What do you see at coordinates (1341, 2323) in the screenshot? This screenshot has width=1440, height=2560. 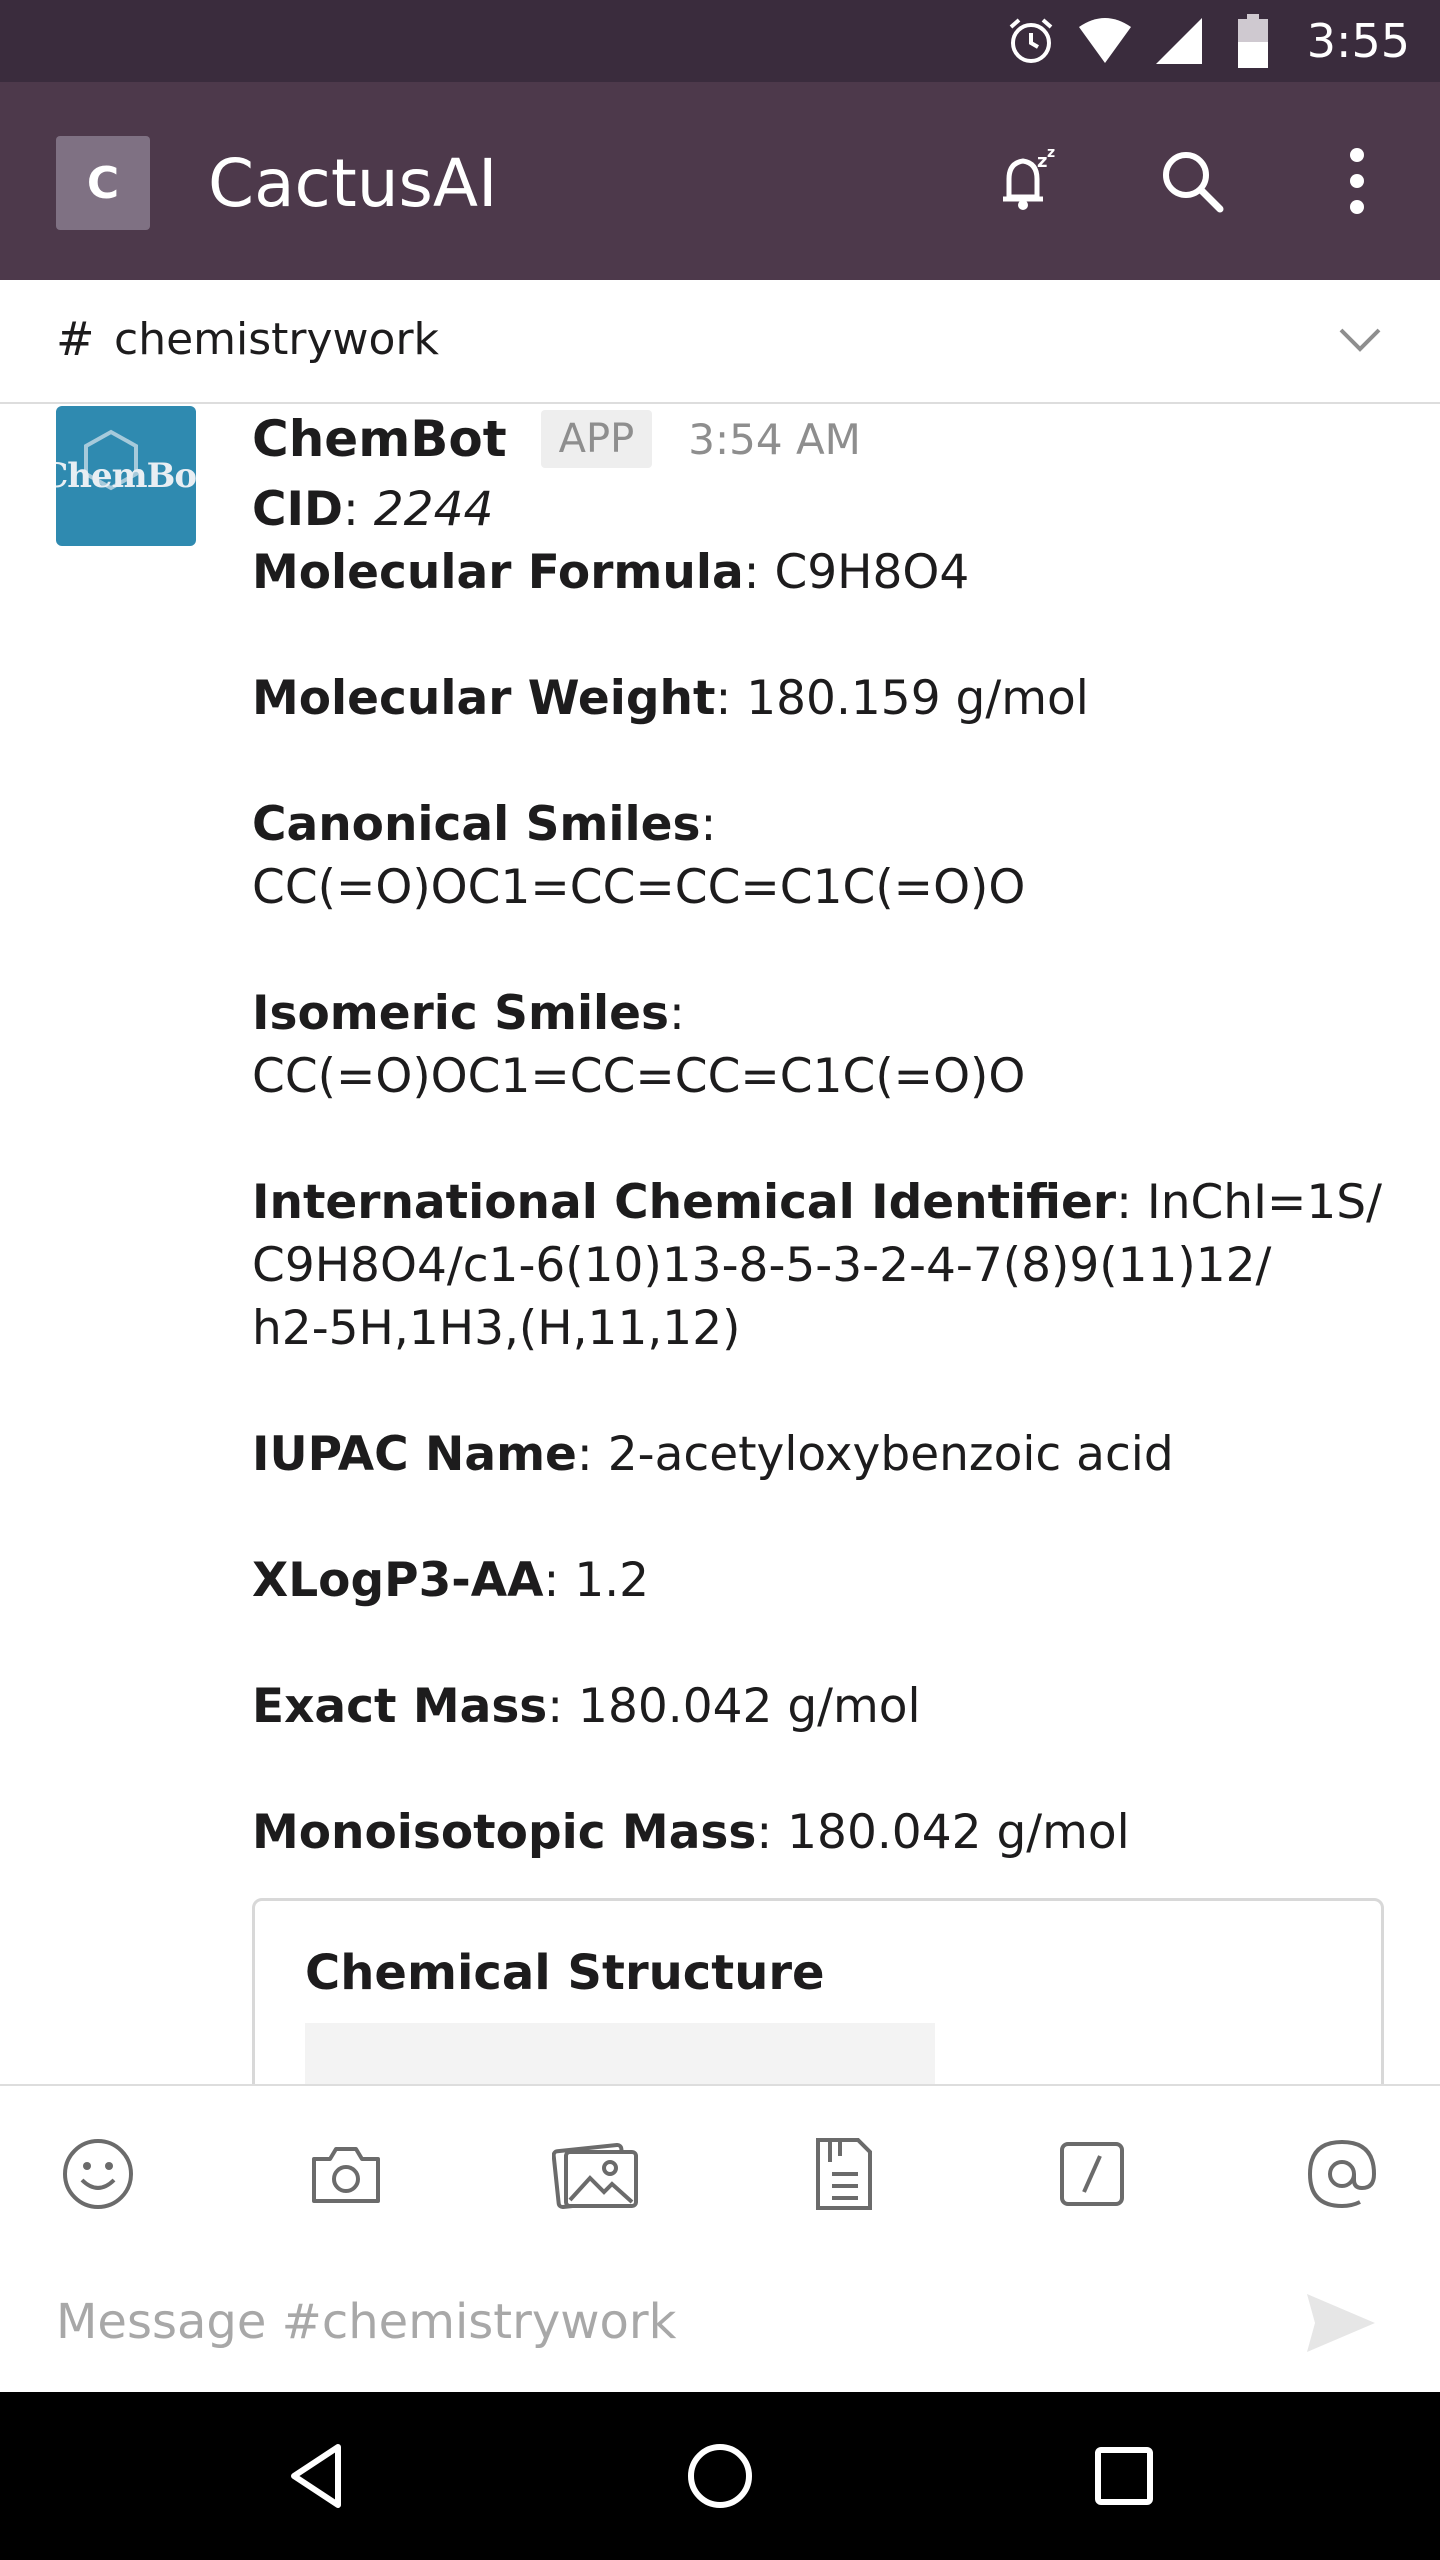 I see `send-icon` at bounding box center [1341, 2323].